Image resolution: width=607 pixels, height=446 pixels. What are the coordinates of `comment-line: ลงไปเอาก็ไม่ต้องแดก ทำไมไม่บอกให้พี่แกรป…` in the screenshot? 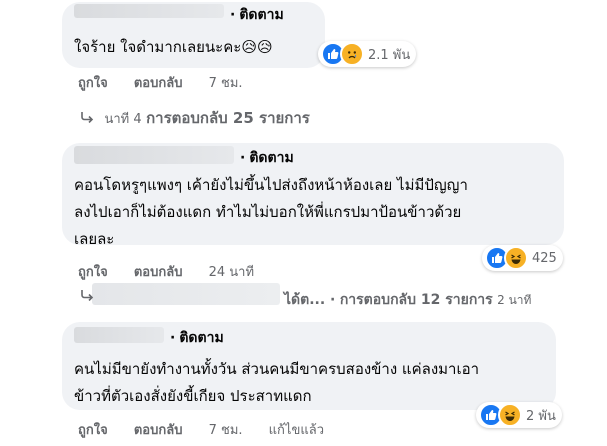 It's located at (268, 212).